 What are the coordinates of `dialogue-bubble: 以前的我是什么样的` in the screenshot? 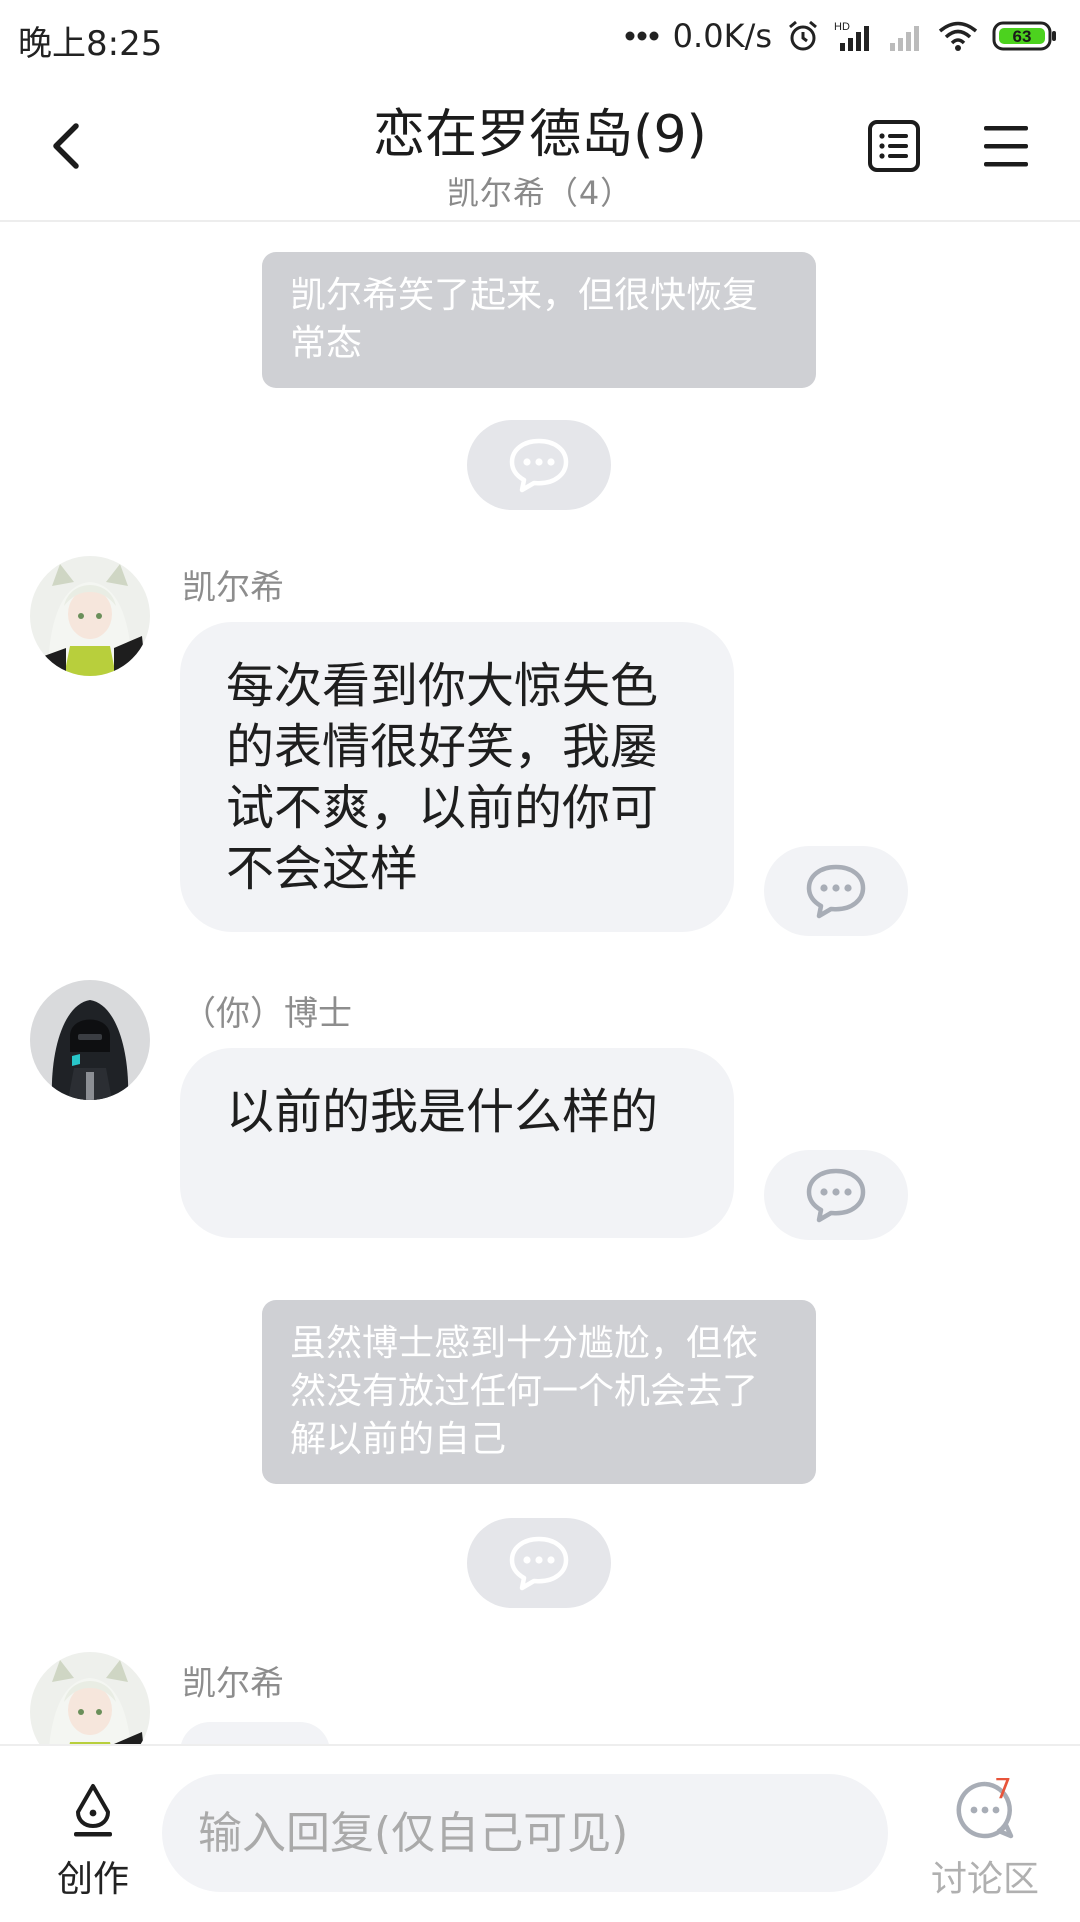 It's located at (457, 1143).